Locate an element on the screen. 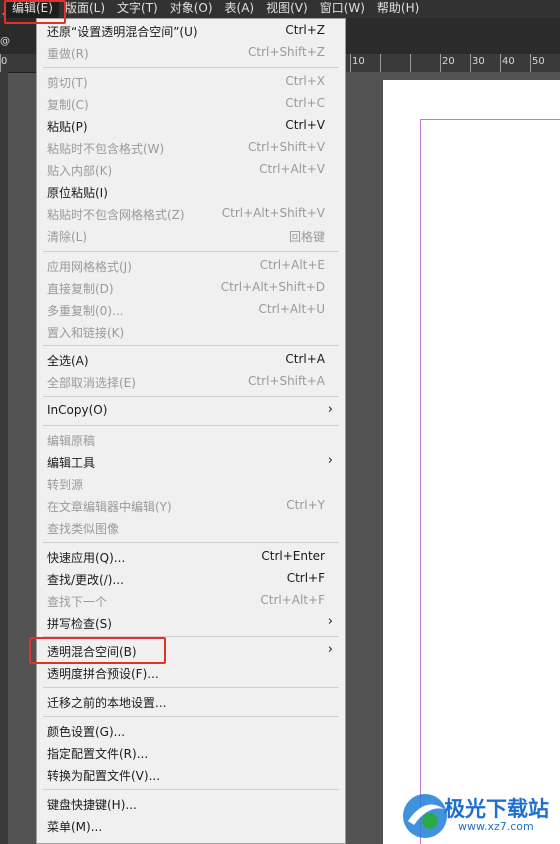  menu-item-label: 贴入内部(K) is located at coordinates (80, 171).